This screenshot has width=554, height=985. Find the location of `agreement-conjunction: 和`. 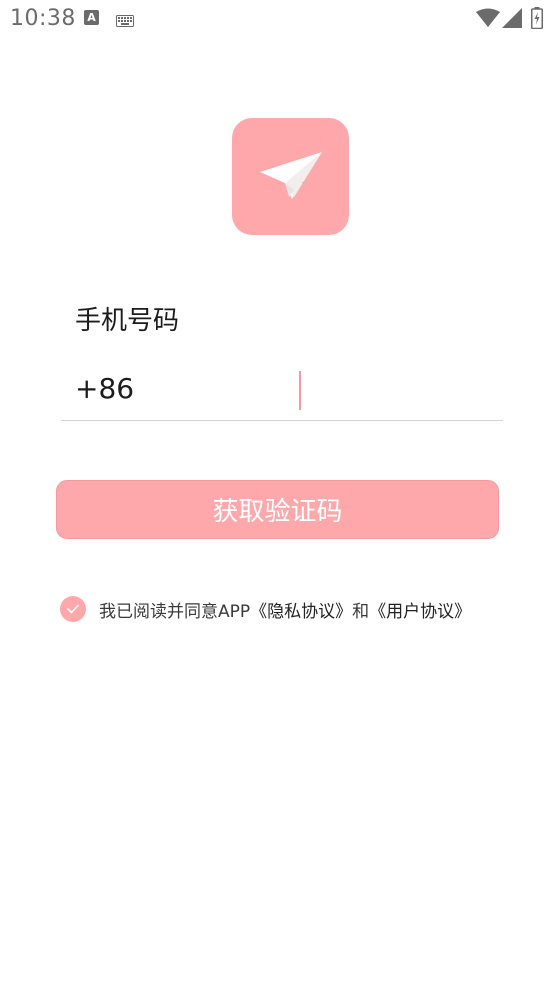

agreement-conjunction: 和 is located at coordinates (361, 612).